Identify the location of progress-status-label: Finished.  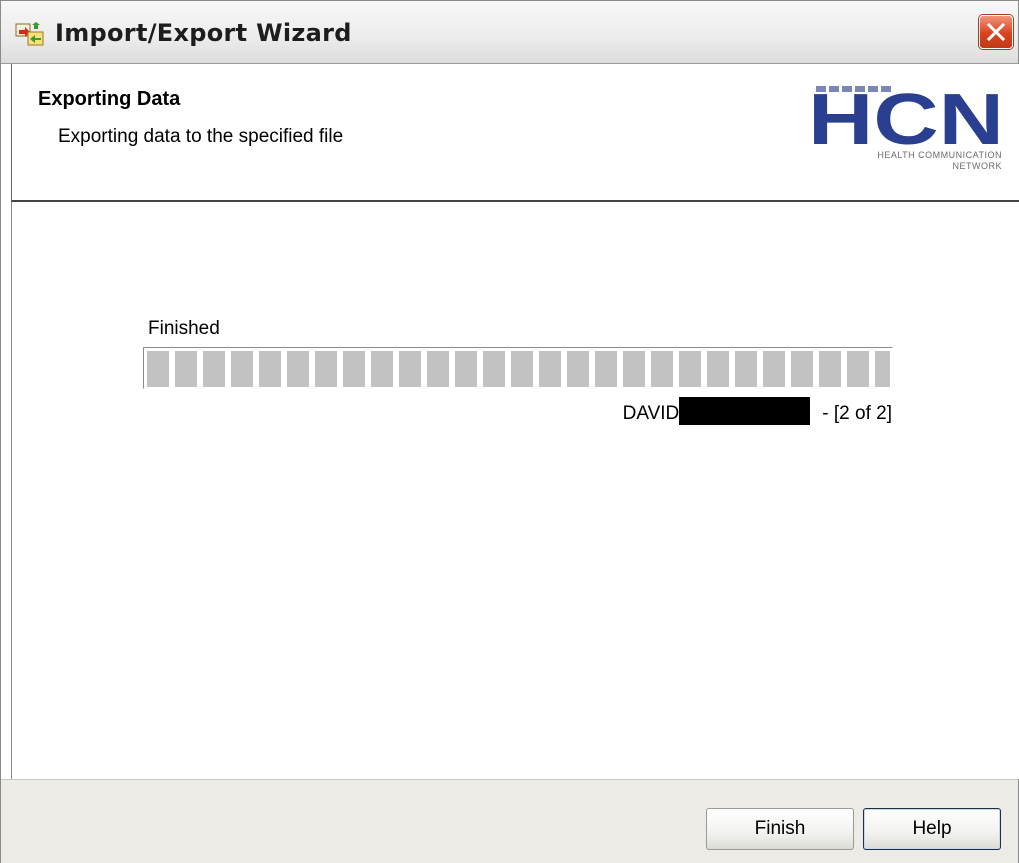
(184, 328).